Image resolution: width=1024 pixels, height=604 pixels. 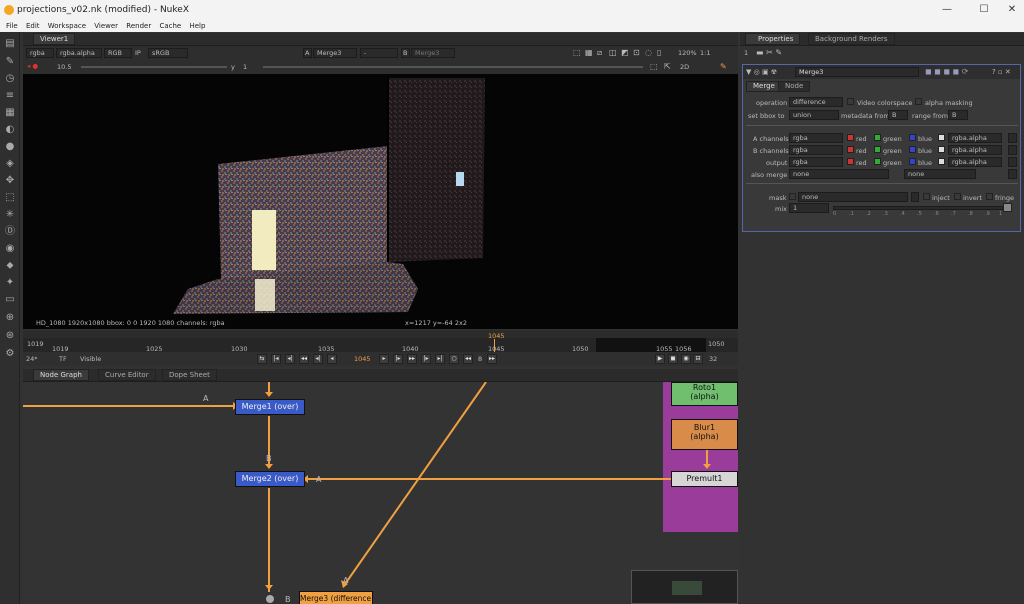 I want to click on alpha-masking-checkbox, so click(x=918, y=101).